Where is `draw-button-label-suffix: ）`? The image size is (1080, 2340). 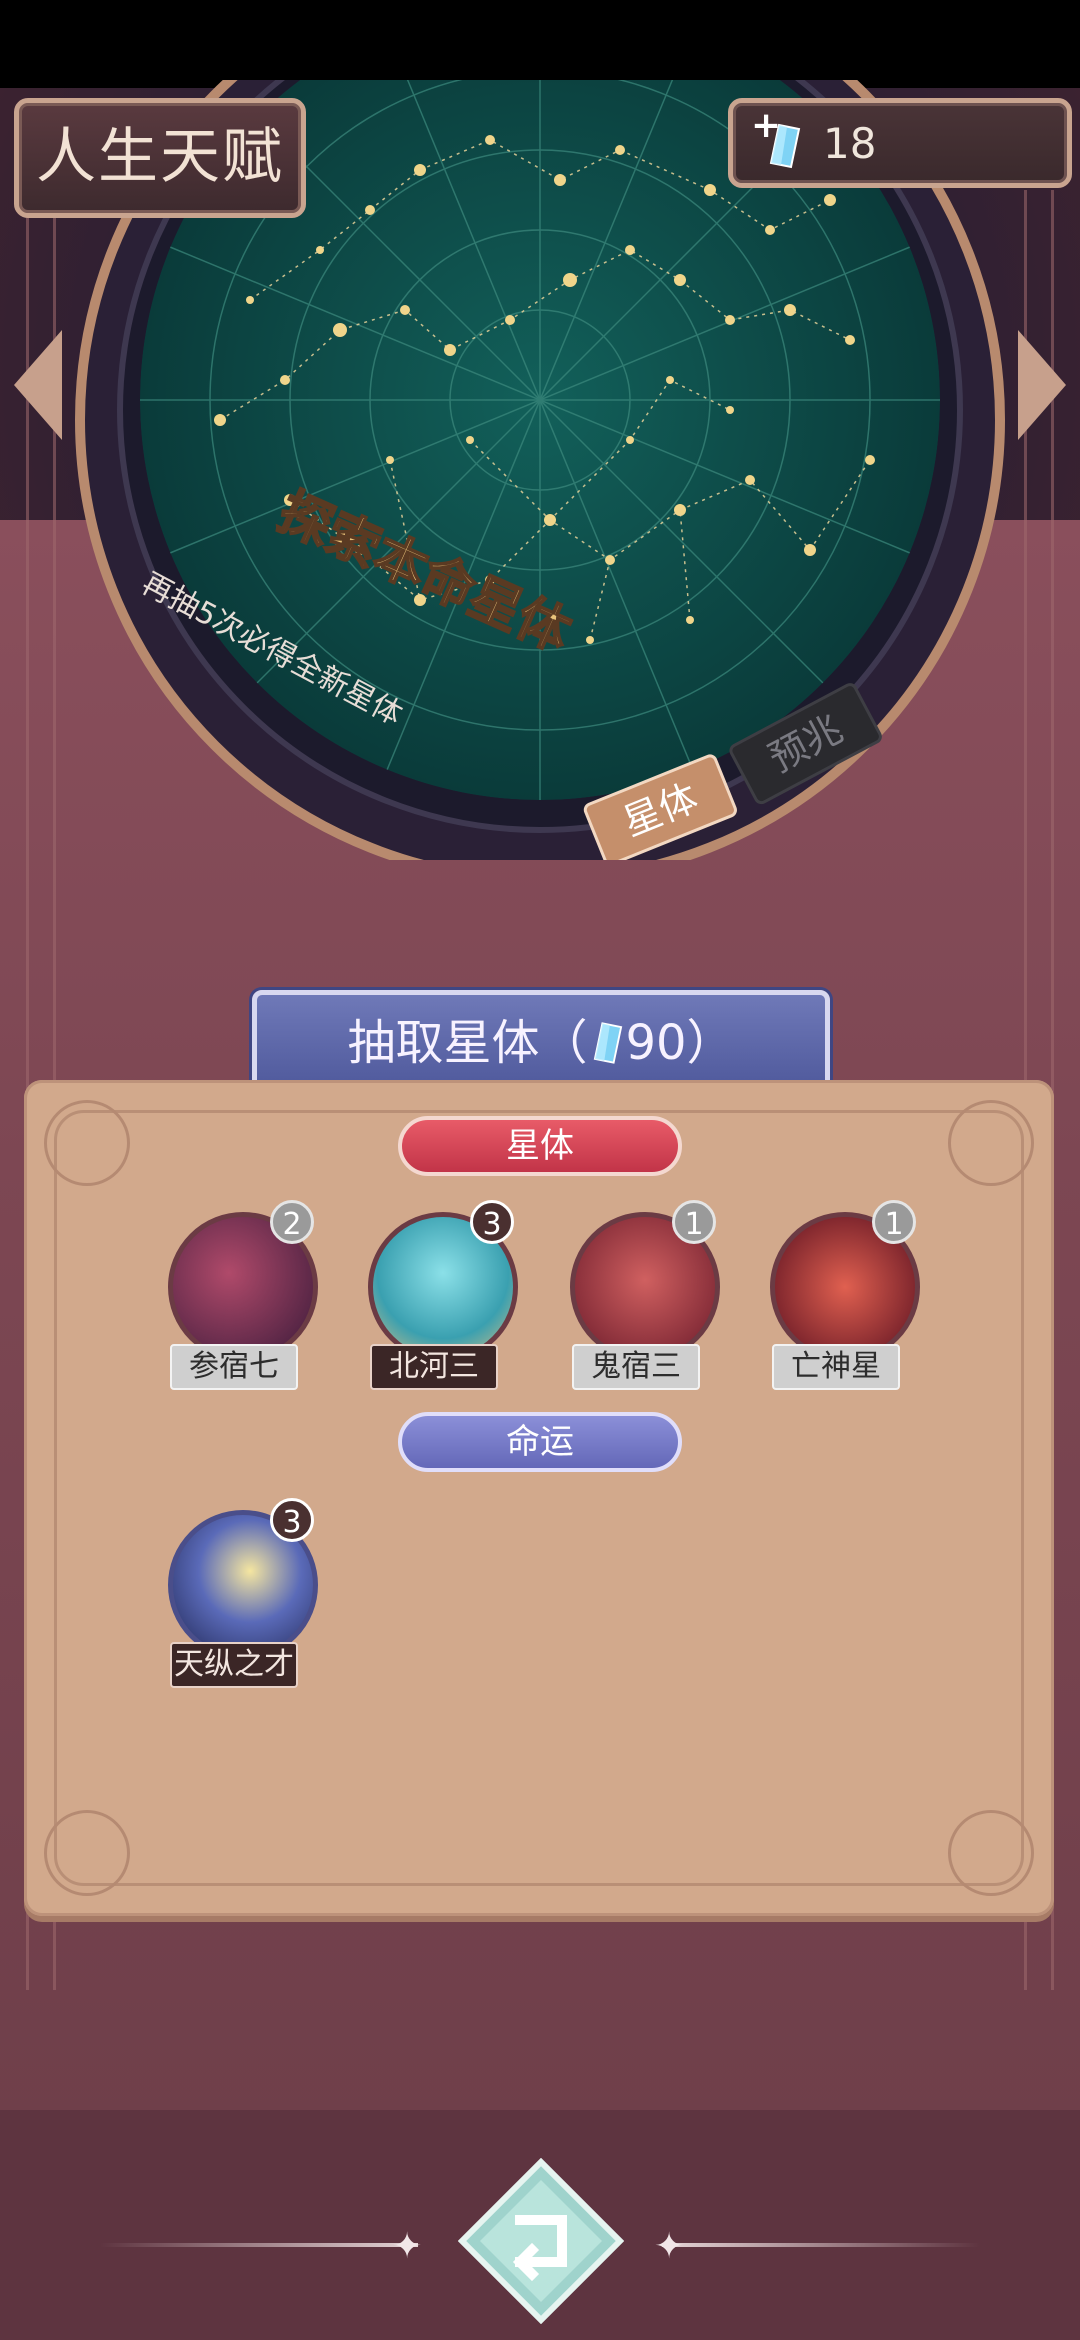
draw-button-label-suffix: ） is located at coordinates (710, 1043).